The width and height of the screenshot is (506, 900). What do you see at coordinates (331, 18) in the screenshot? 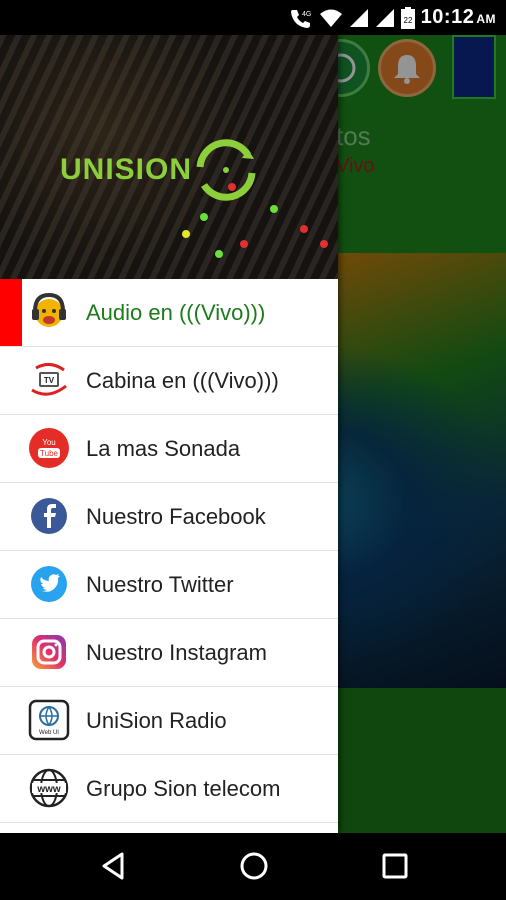
I see `wifi-icon` at bounding box center [331, 18].